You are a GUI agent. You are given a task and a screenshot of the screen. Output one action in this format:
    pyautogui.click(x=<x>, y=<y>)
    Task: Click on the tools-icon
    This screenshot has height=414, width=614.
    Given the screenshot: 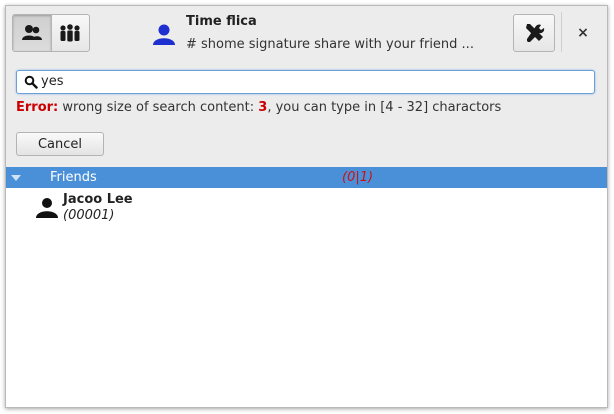 What is the action you would take?
    pyautogui.click(x=535, y=33)
    